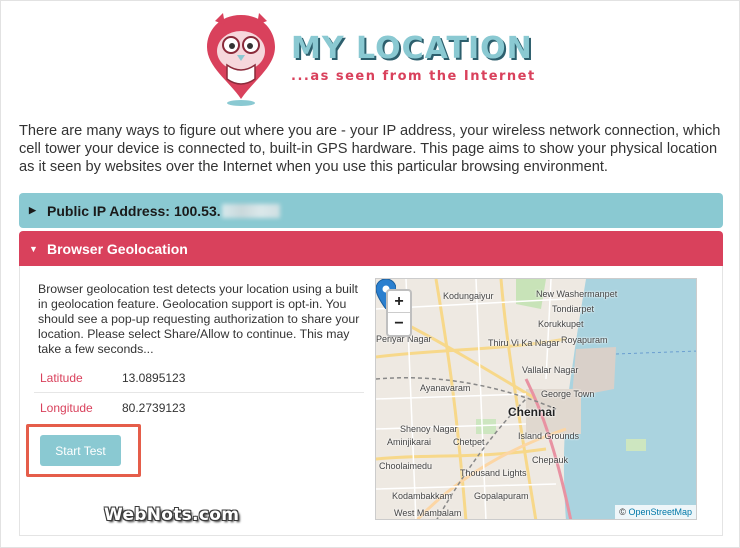 The width and height of the screenshot is (740, 548). What do you see at coordinates (108, 210) in the screenshot?
I see `public-ip-label: Public IP Address:` at bounding box center [108, 210].